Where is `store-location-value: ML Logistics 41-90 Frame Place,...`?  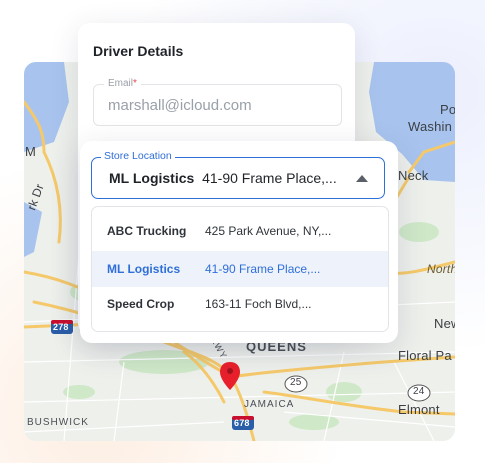 store-location-value: ML Logistics 41-90 Frame Place,... is located at coordinates (223, 178).